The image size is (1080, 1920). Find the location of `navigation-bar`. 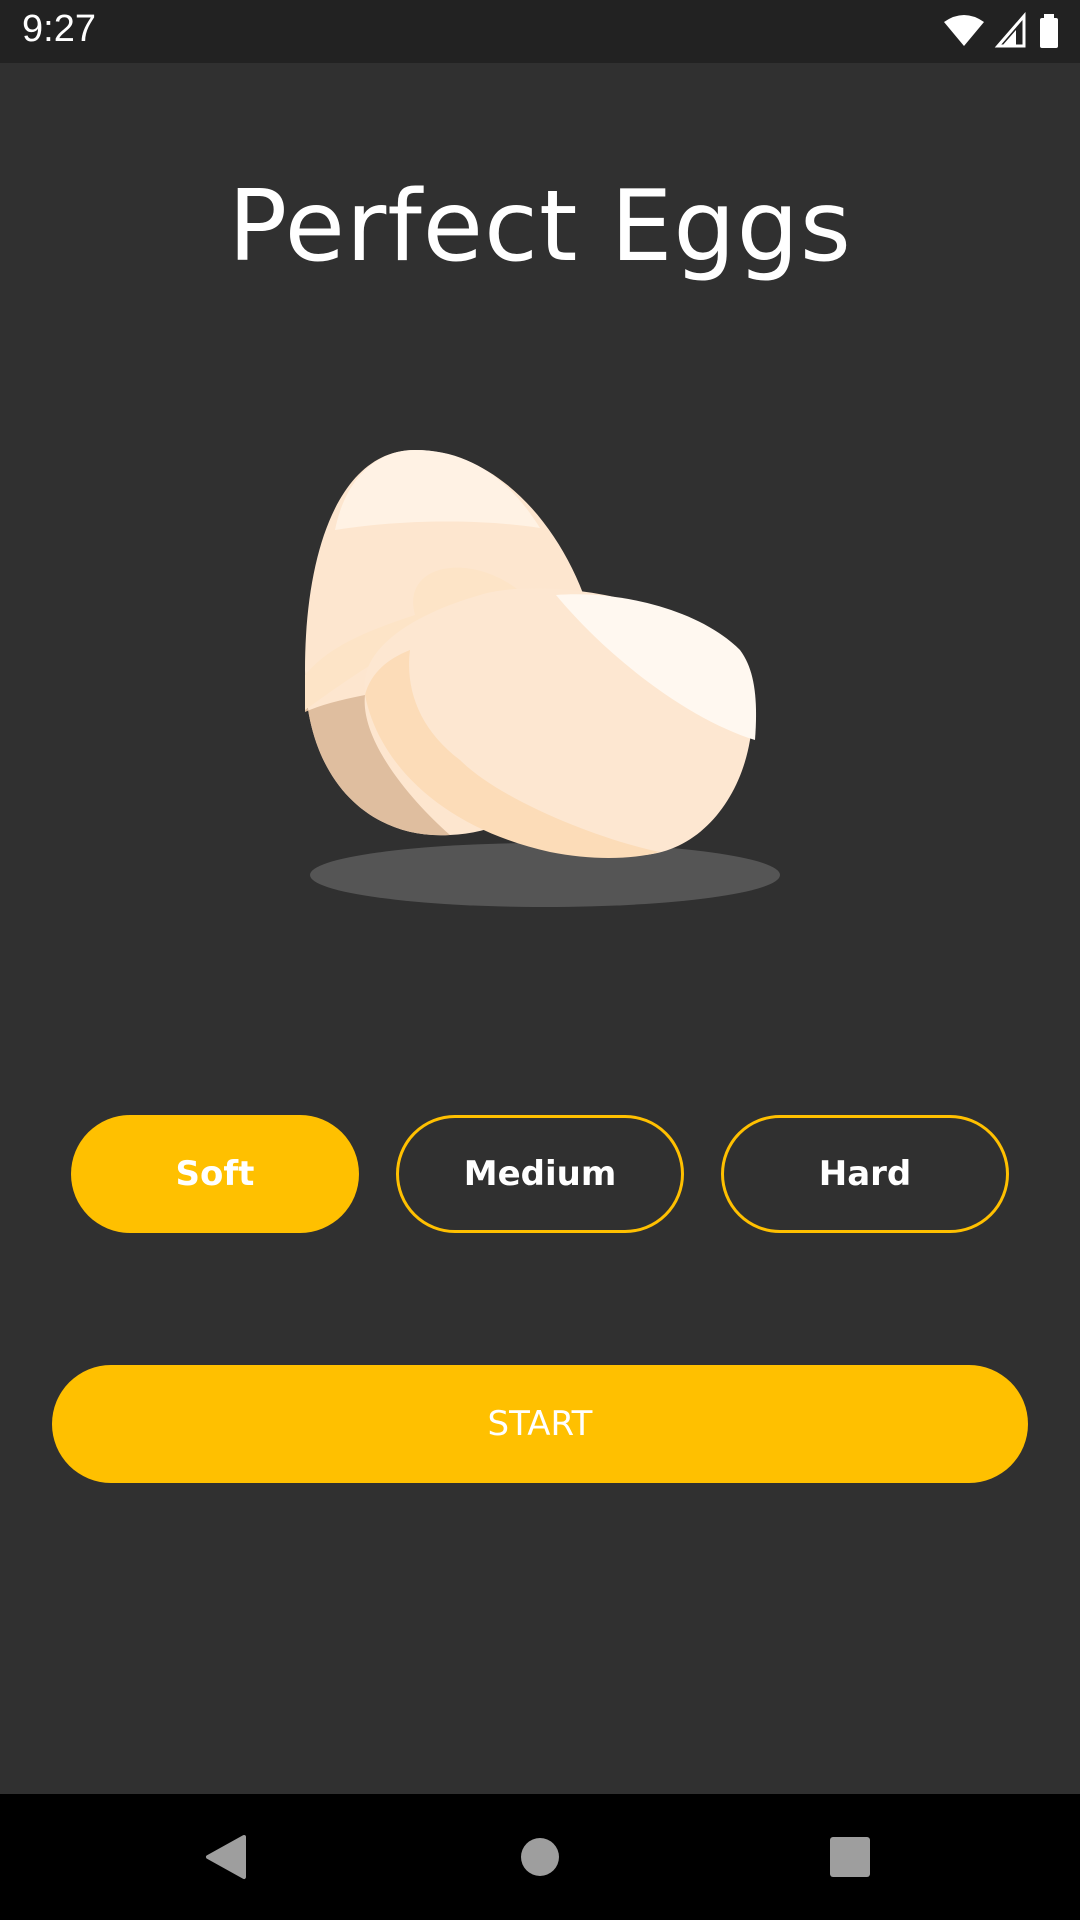

navigation-bar is located at coordinates (540, 1857).